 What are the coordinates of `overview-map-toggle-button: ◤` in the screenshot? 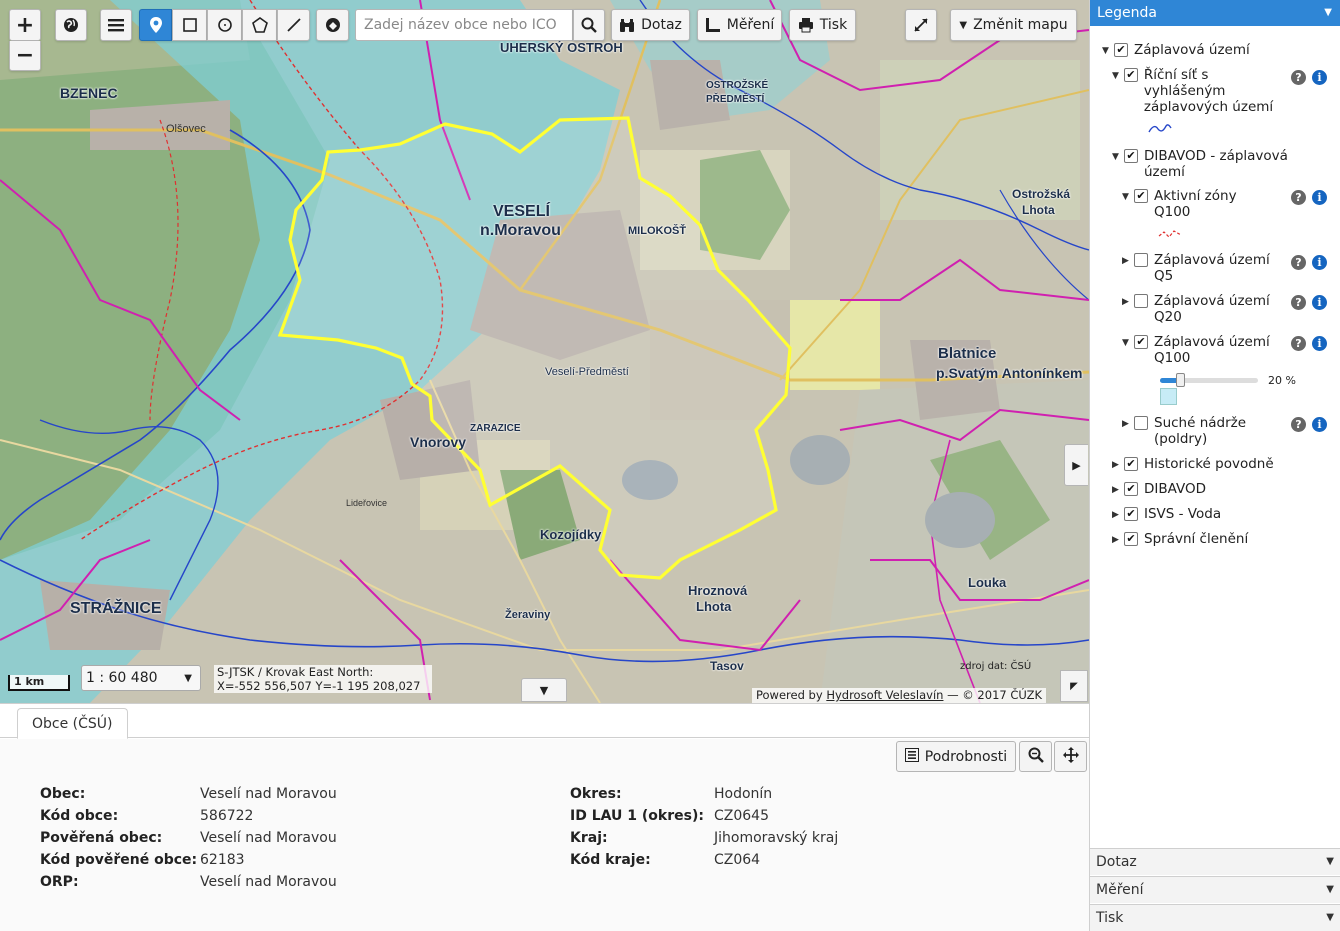 It's located at (1074, 686).